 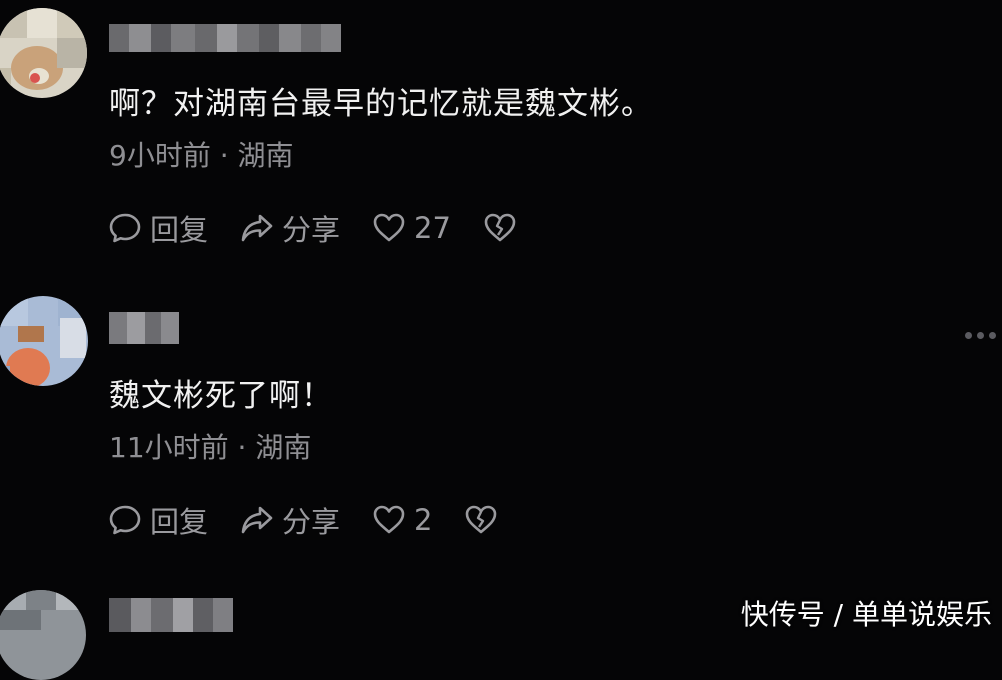 What do you see at coordinates (411, 228) in the screenshot?
I see `like-button: 27` at bounding box center [411, 228].